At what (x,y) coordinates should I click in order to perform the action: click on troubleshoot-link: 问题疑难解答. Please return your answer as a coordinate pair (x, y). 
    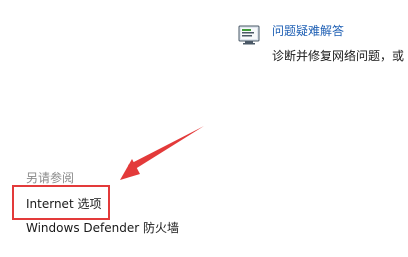
    Looking at the image, I should click on (308, 31).